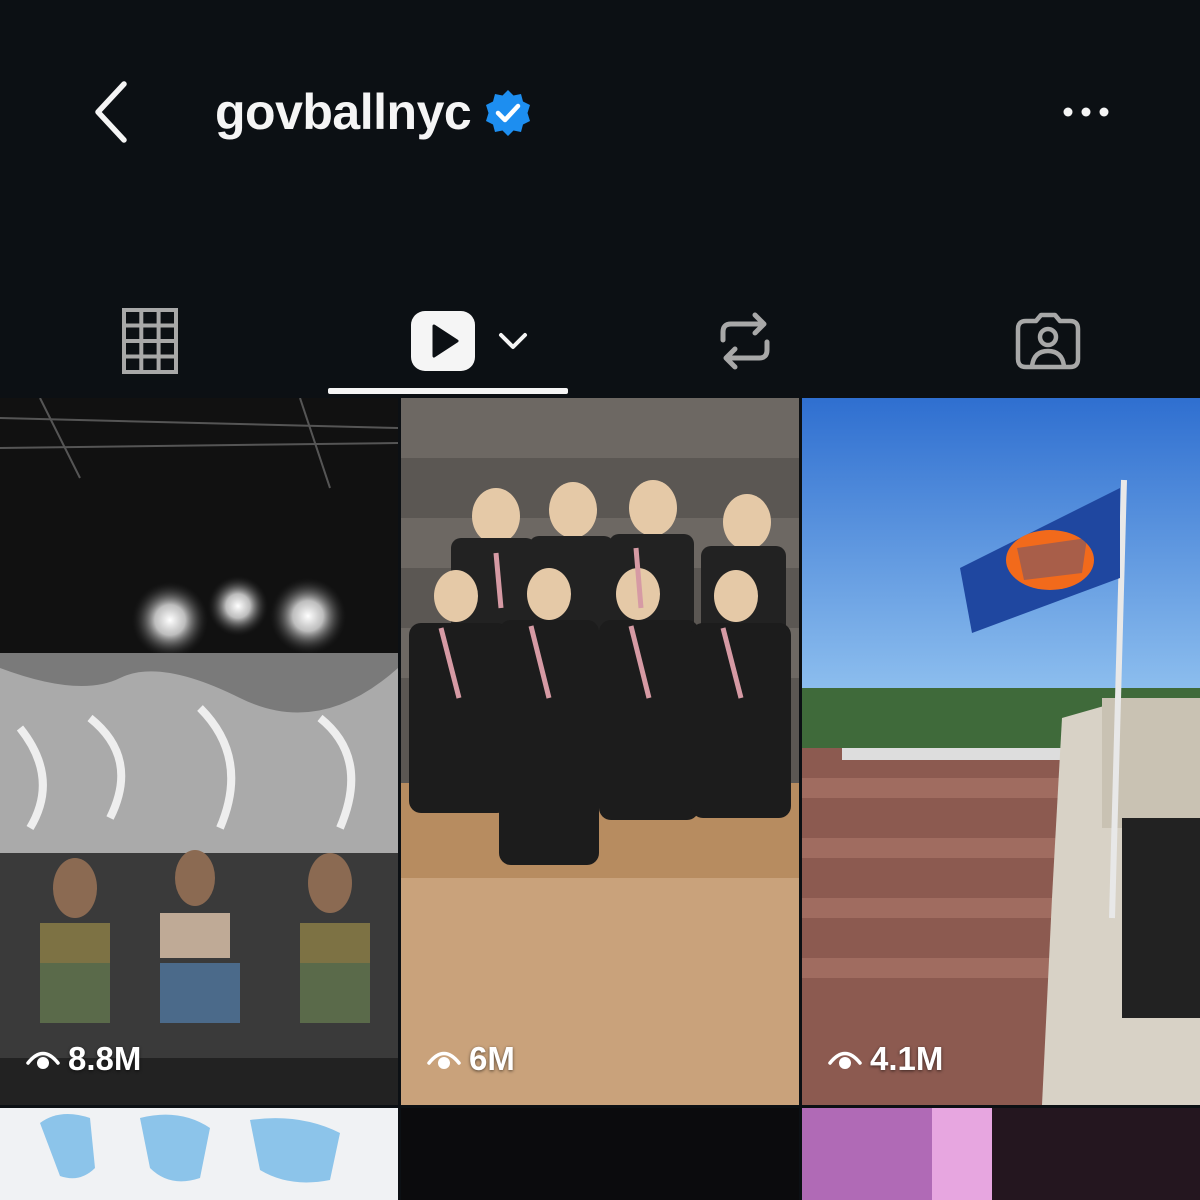  Describe the element at coordinates (443, 341) in the screenshot. I see `play-icon` at that location.